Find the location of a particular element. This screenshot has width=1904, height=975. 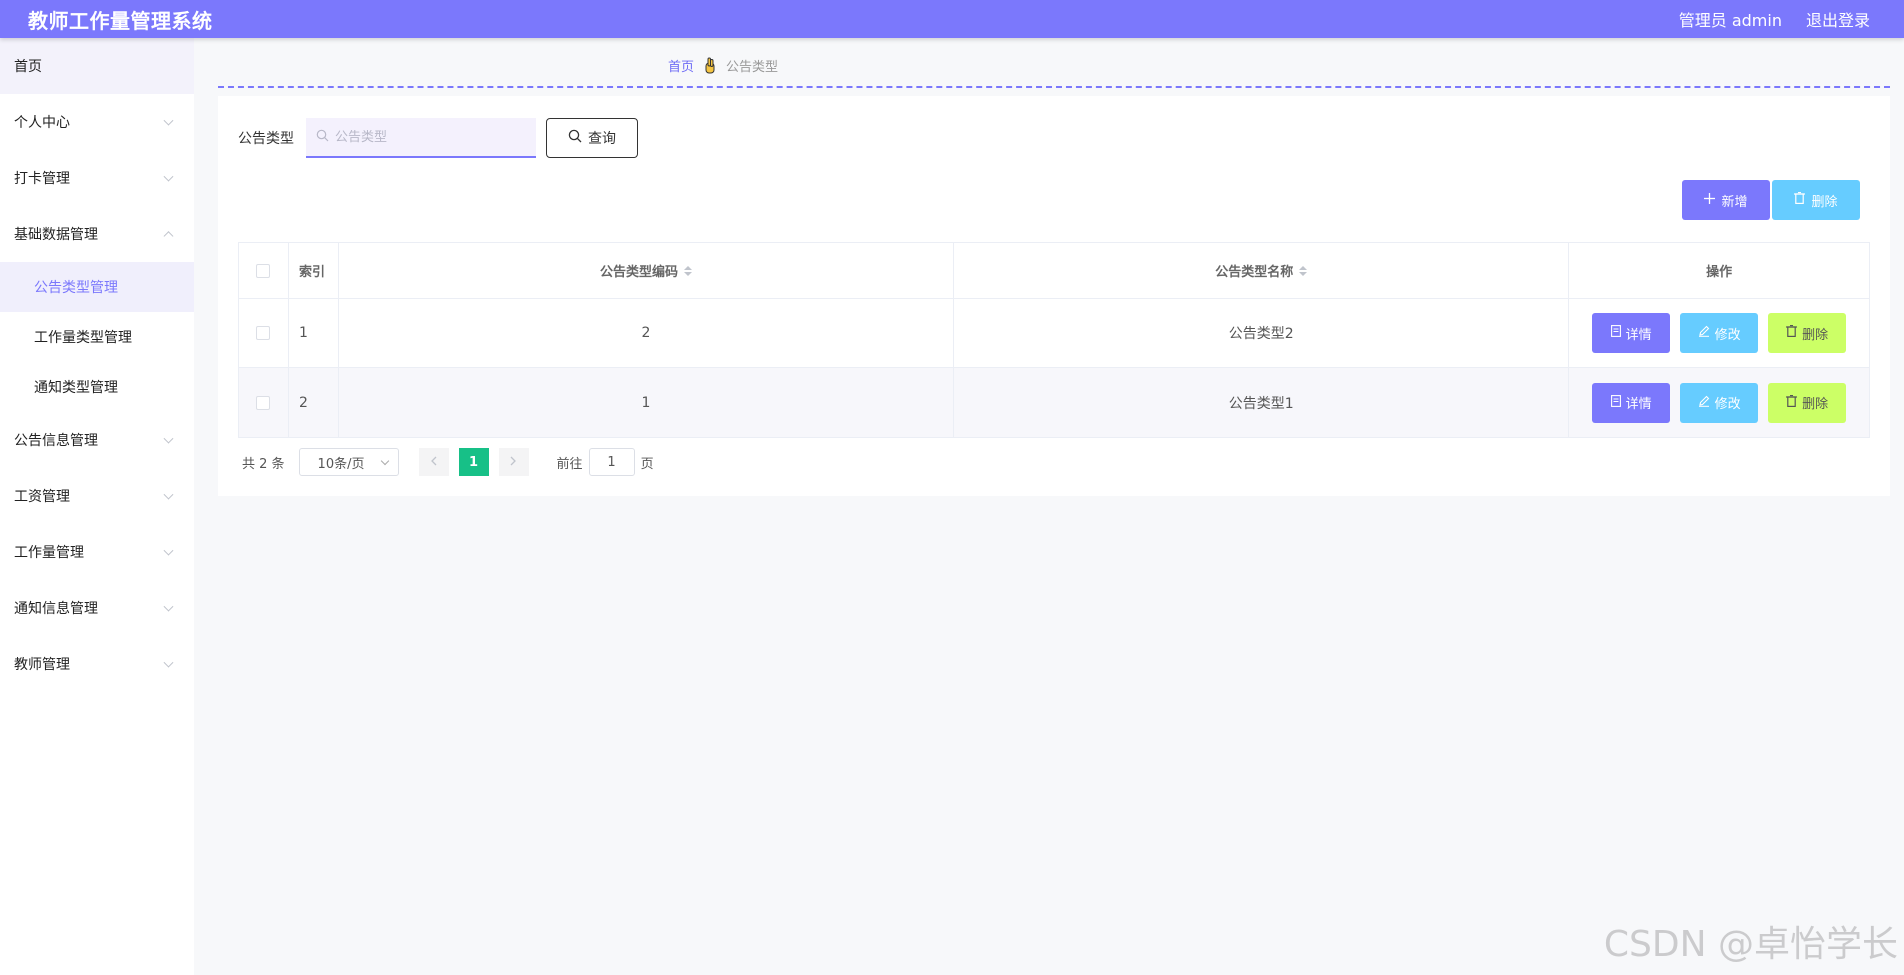

sidebar-item-label: 通知信息管理 is located at coordinates (56, 609).